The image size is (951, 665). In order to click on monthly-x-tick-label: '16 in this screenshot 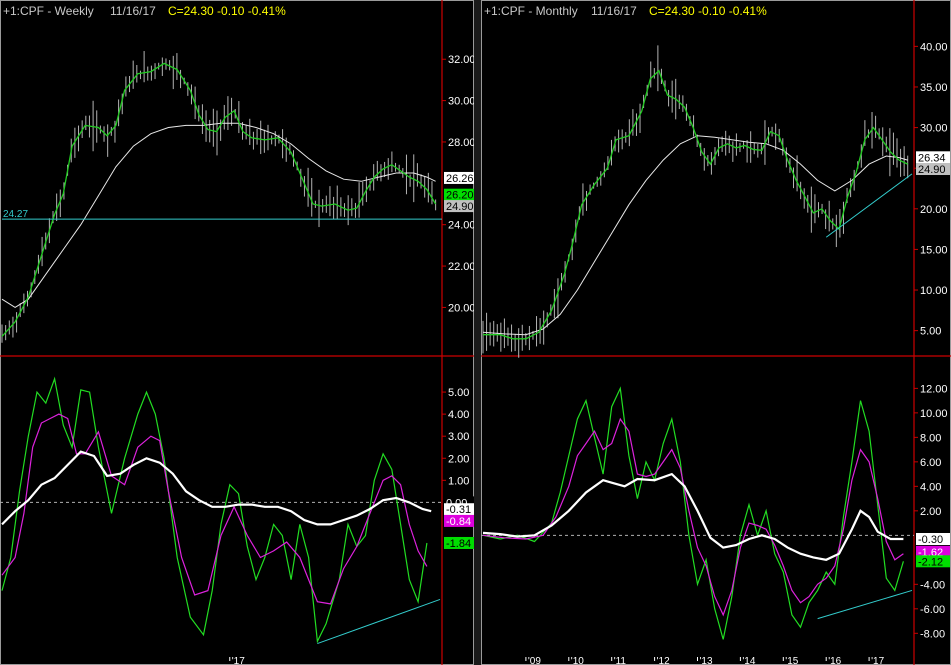, I will do `click(834, 660)`.